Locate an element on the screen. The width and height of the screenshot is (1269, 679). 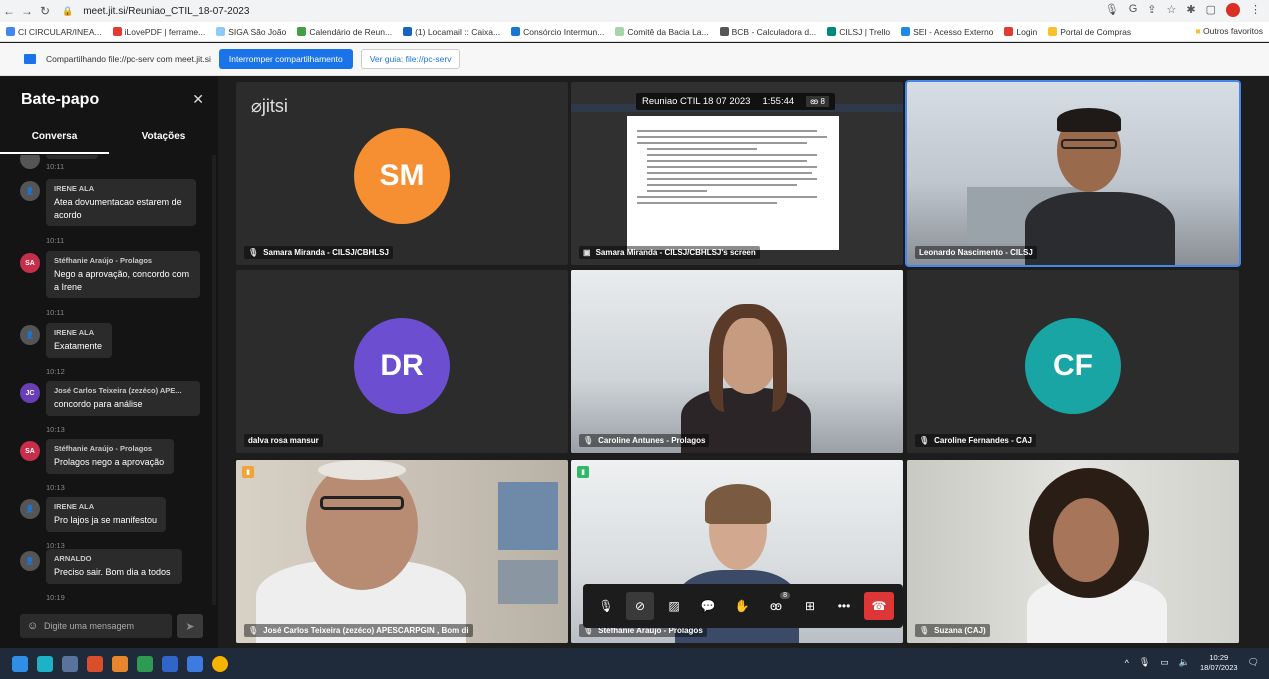
chrome-icon is located at coordinates (220, 663).